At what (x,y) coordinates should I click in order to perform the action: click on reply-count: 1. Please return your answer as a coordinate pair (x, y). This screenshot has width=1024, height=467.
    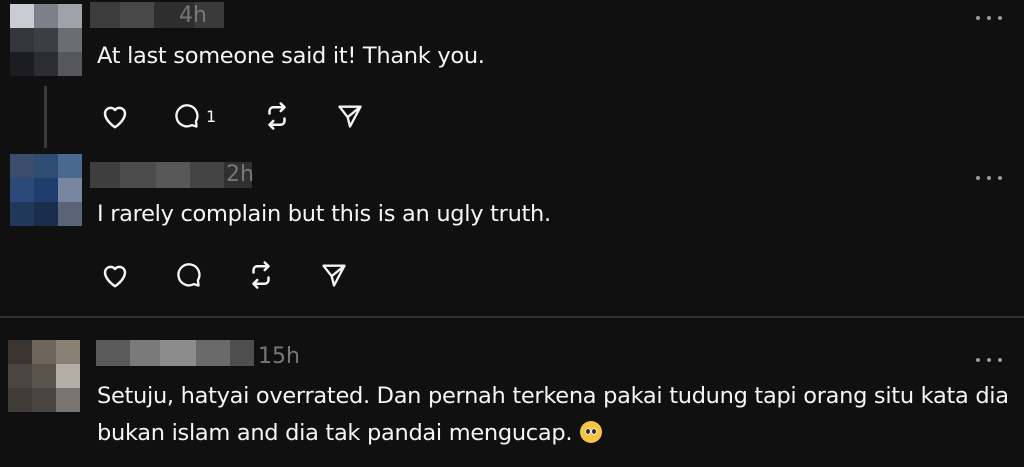
    Looking at the image, I should click on (211, 116).